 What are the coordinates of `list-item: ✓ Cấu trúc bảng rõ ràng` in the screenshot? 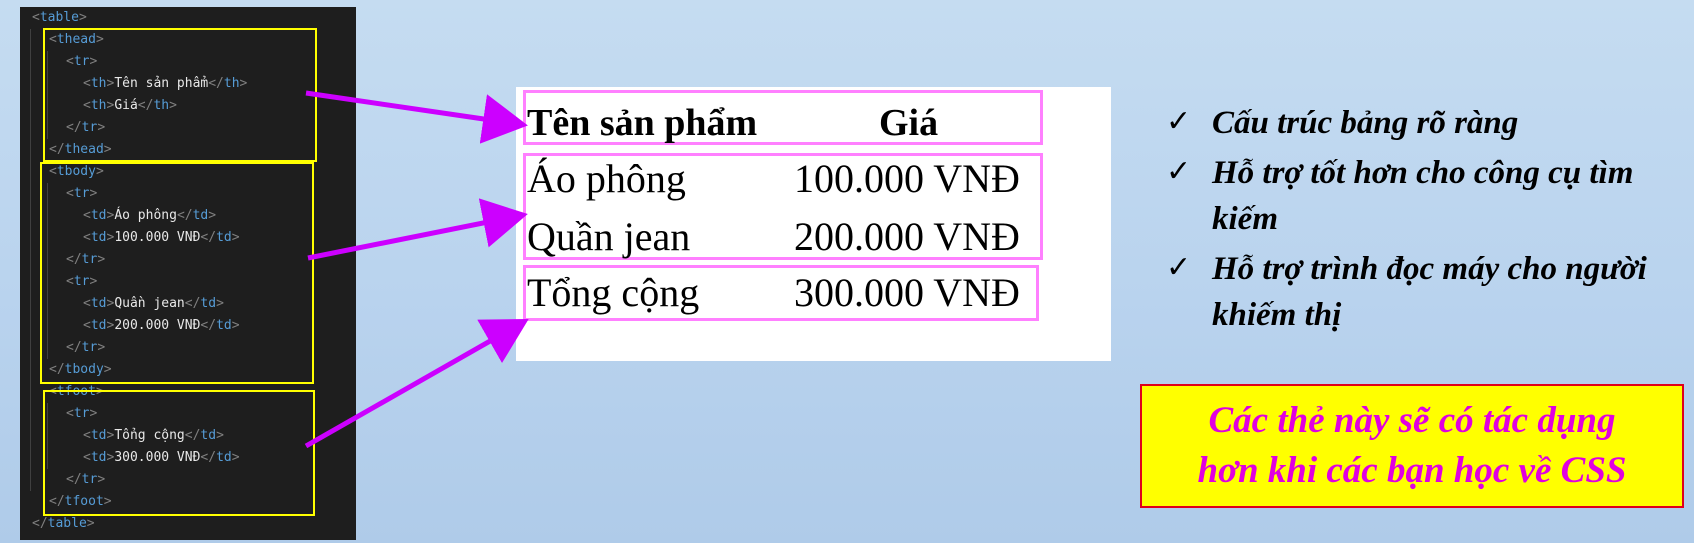 It's located at (1430, 123).